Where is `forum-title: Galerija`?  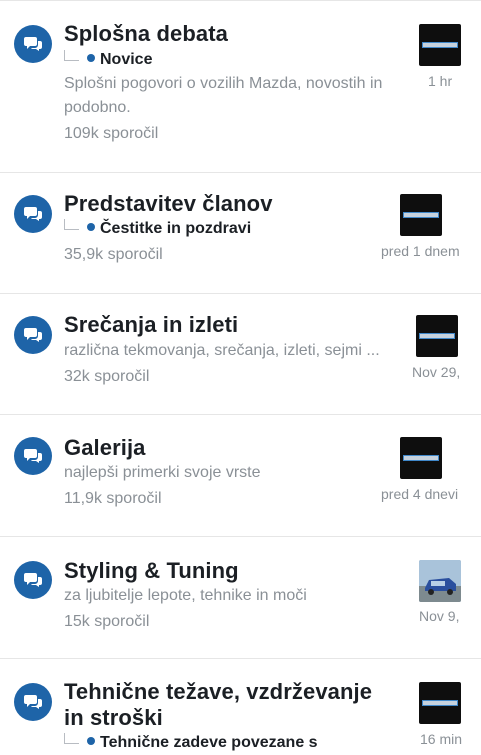
forum-title: Galerija is located at coordinates (105, 448).